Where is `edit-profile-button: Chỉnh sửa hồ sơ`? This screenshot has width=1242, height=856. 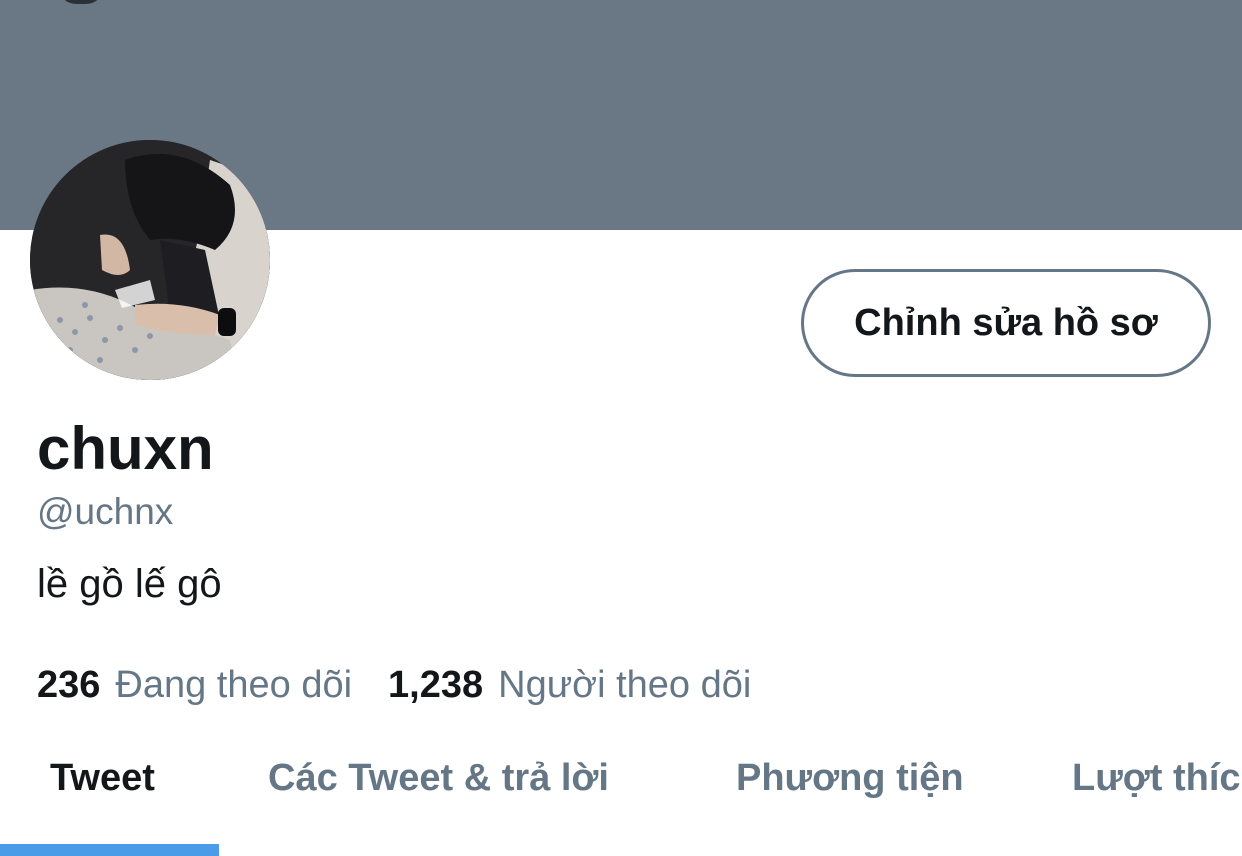
edit-profile-button: Chỉnh sửa hồ sơ is located at coordinates (1006, 323).